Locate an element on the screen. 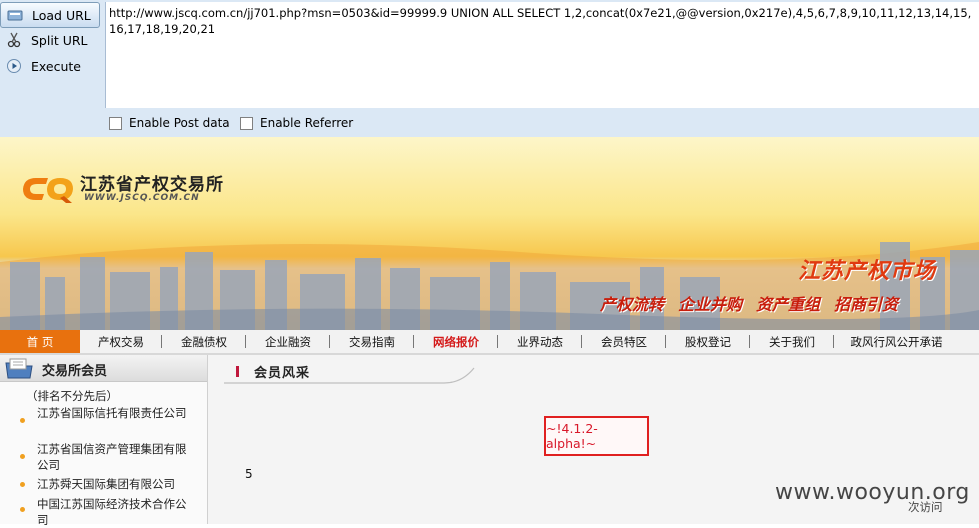 Image resolution: width=979 pixels, height=528 pixels. enable-referrer-checkbox: Enable Referrer is located at coordinates (296, 123).